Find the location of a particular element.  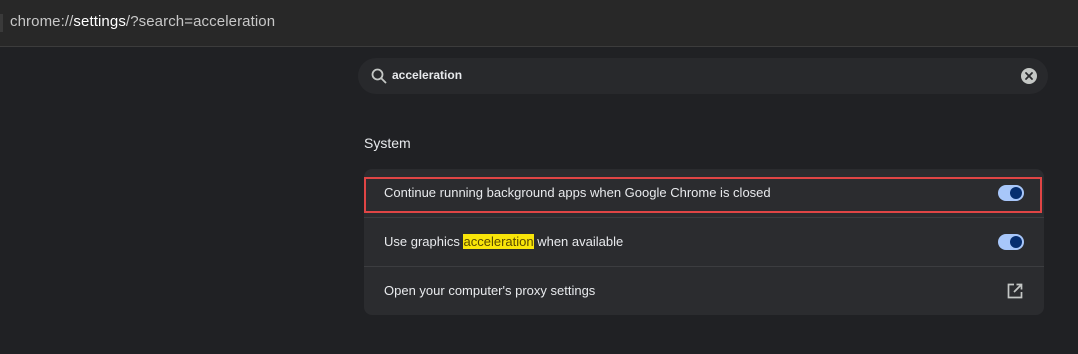

setting-label-graphics-acceleration: Use graphics acceleration when available is located at coordinates (503, 241).